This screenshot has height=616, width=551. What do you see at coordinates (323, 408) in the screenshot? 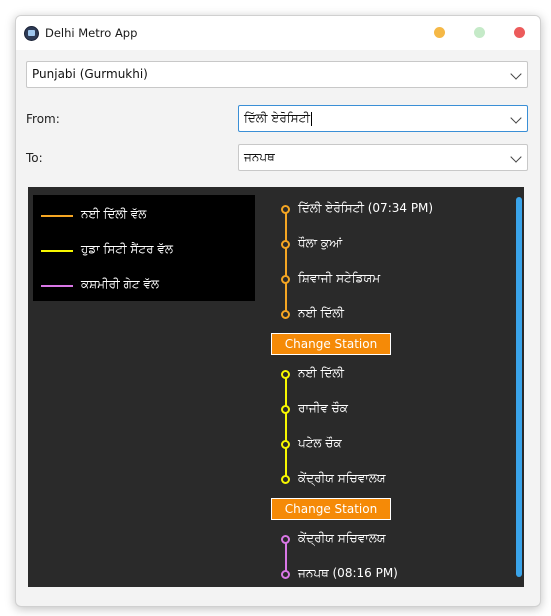
I see `station-label: ਰਾਜੀਵ ਚੌਕ` at bounding box center [323, 408].